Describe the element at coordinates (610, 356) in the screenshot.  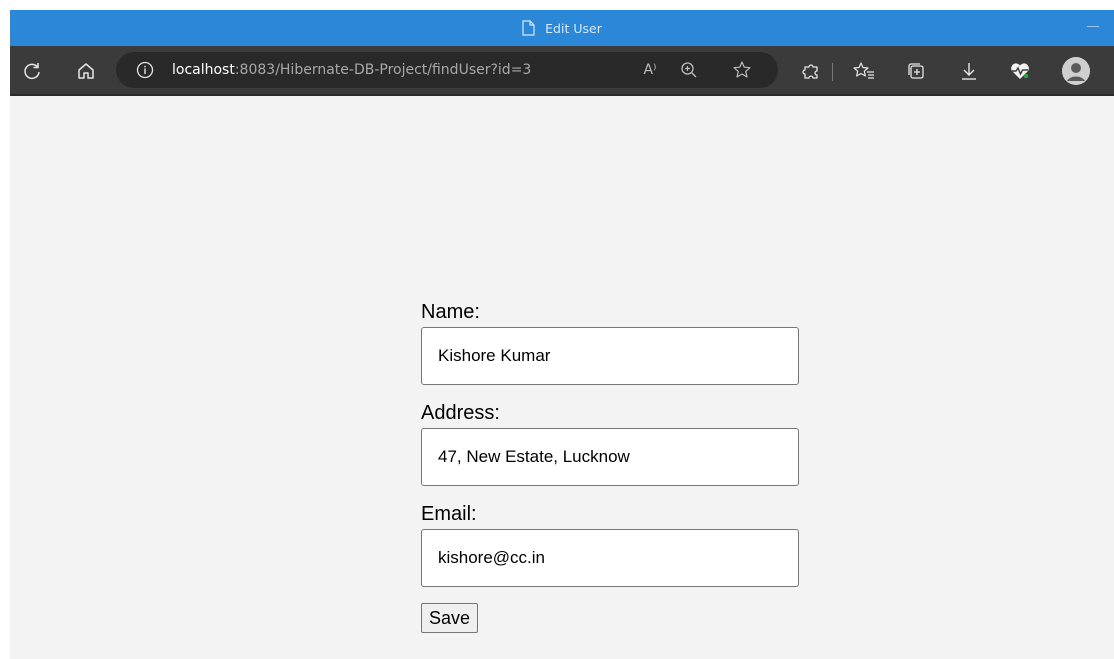
I see `name-input` at that location.